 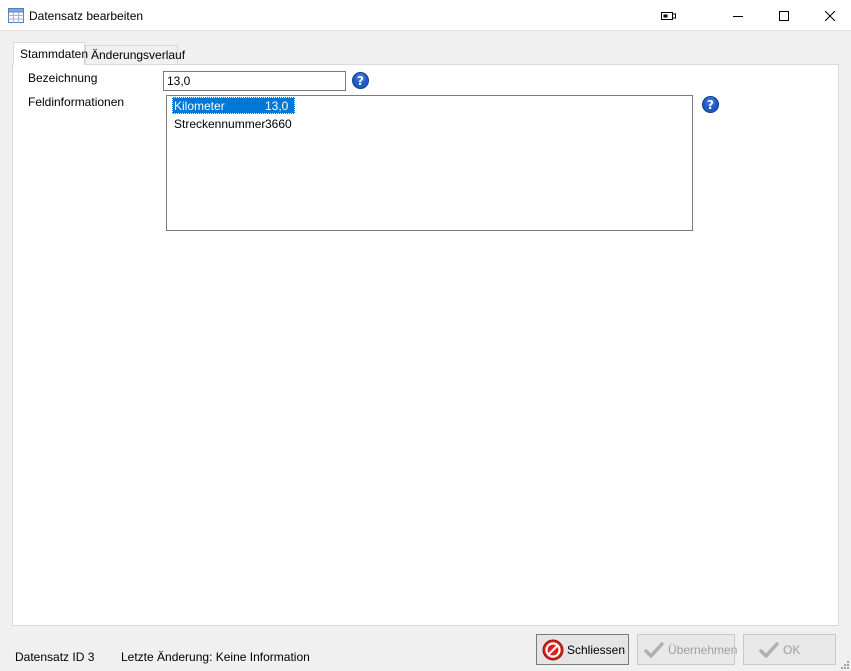 I want to click on field-name: Kilometer, so click(x=199, y=106).